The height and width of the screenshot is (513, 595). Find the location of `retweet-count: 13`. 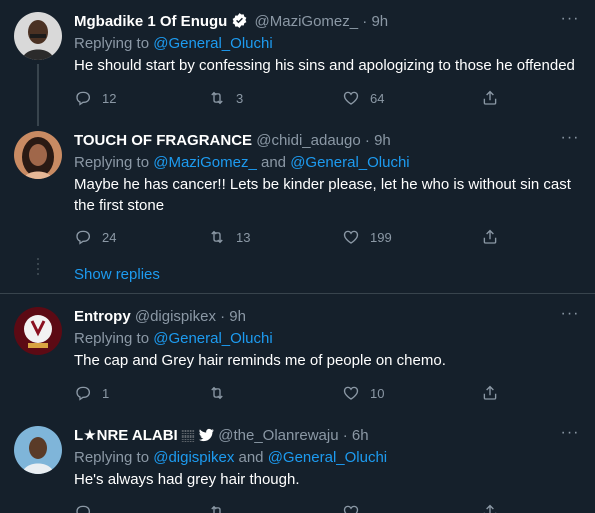

retweet-count: 13 is located at coordinates (243, 237).